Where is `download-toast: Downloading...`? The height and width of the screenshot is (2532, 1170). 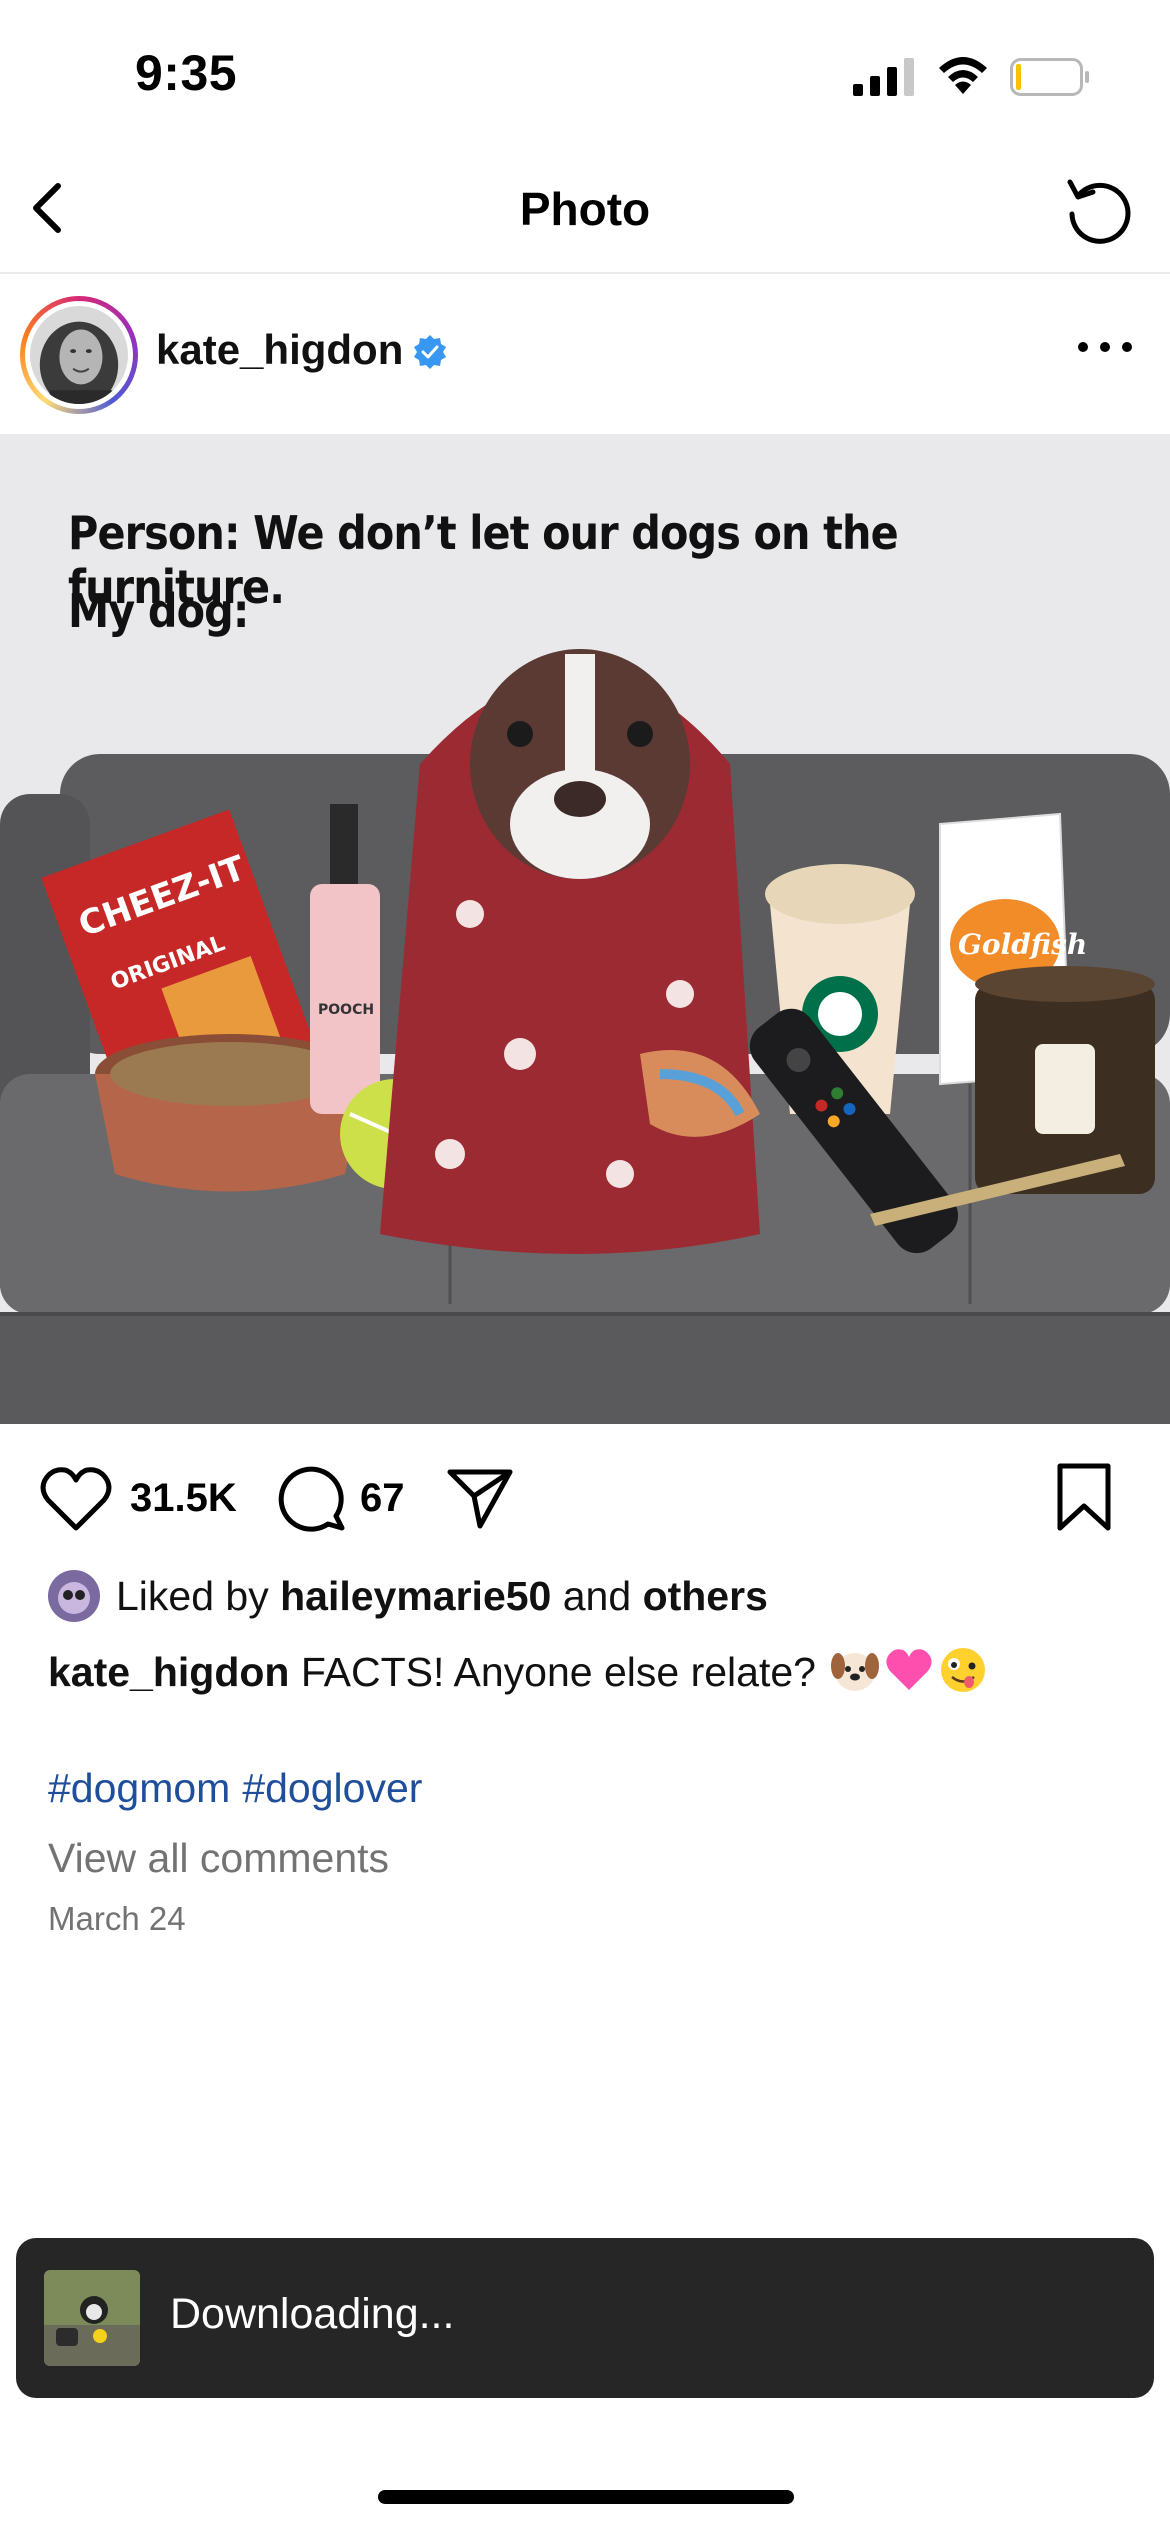 download-toast: Downloading... is located at coordinates (585, 2318).